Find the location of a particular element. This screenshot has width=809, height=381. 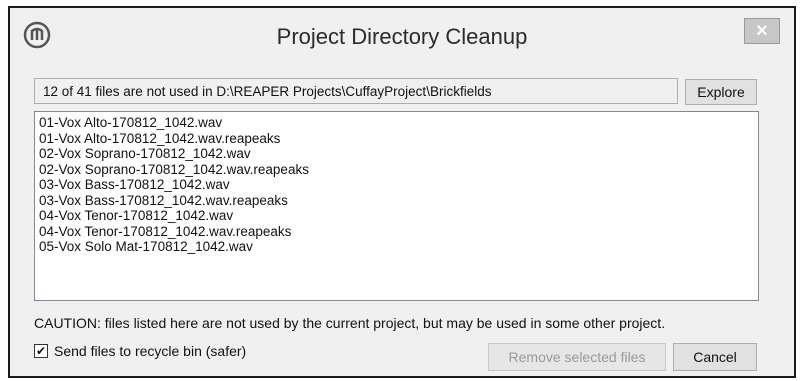

title-bar: Project Directory Cleanup × is located at coordinates (402, 37).